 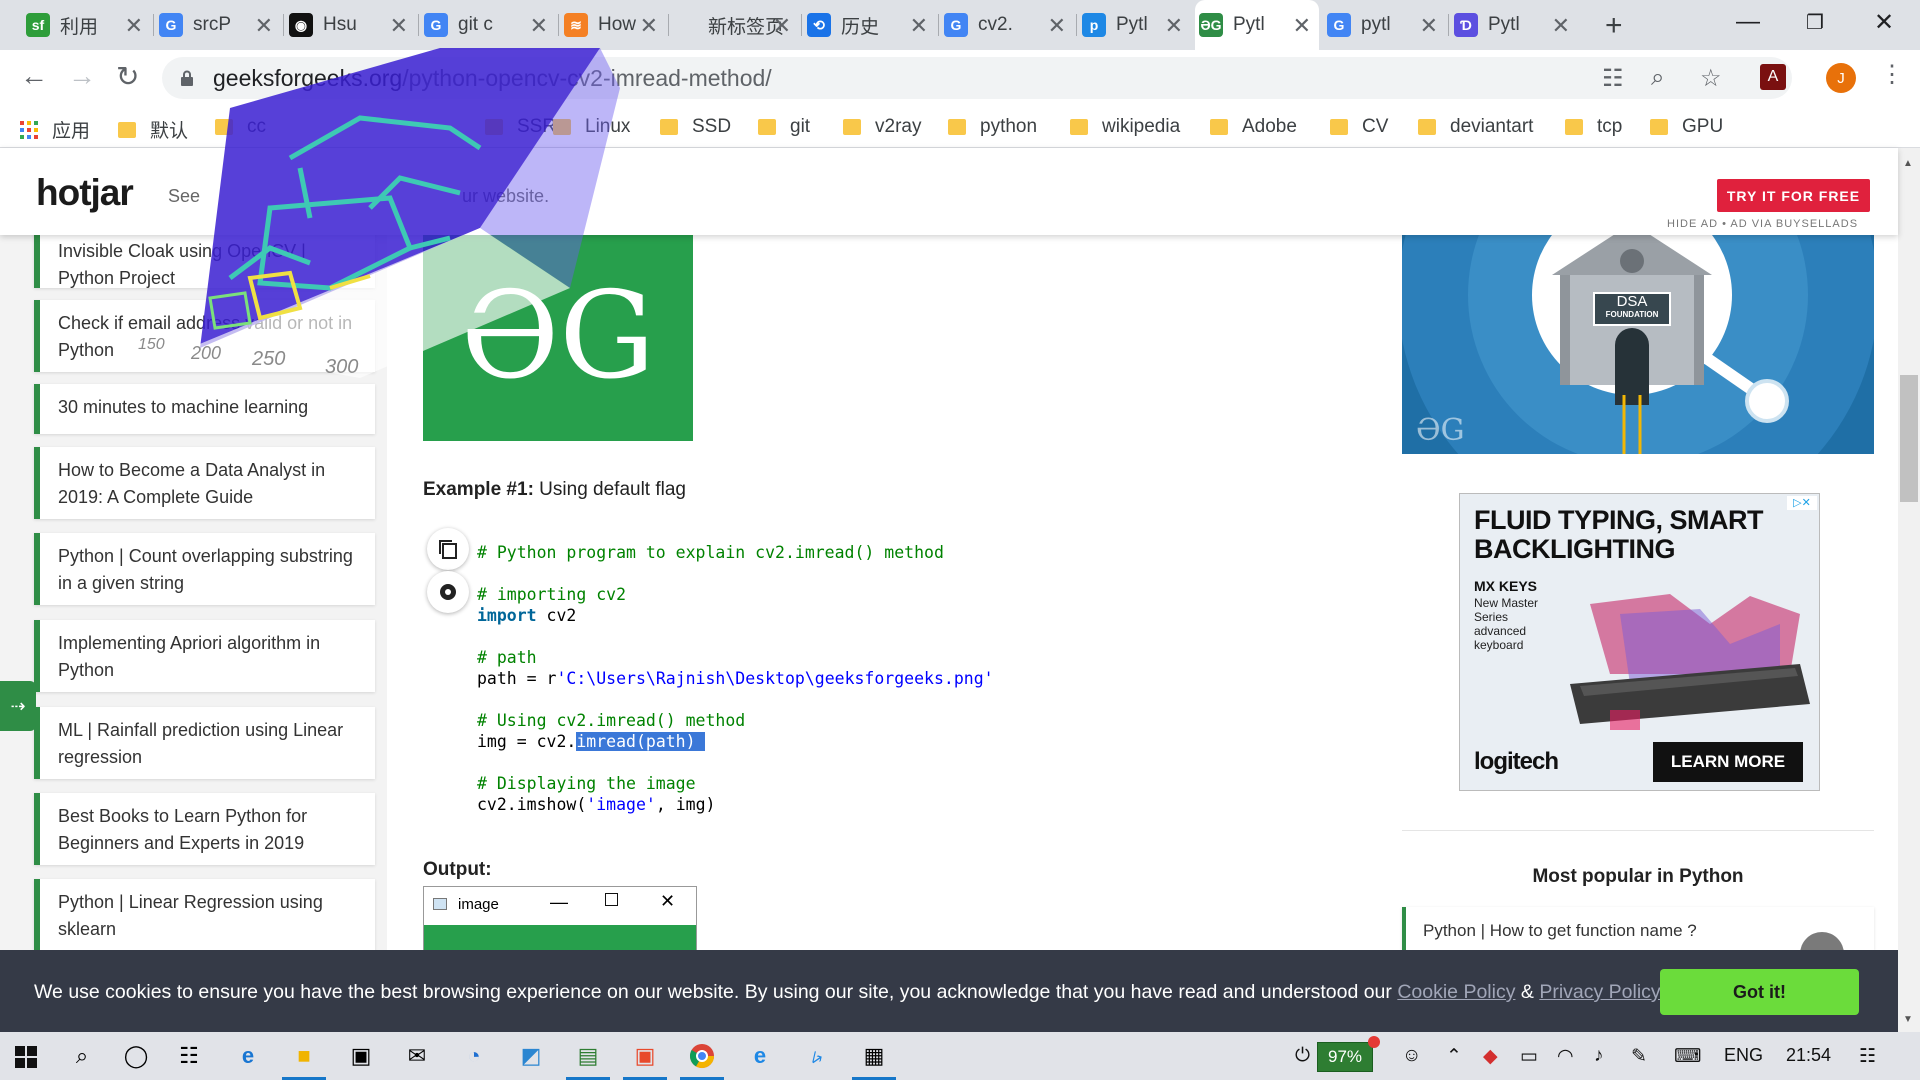 I want to click on bookmark-folder: python, so click(x=992, y=127).